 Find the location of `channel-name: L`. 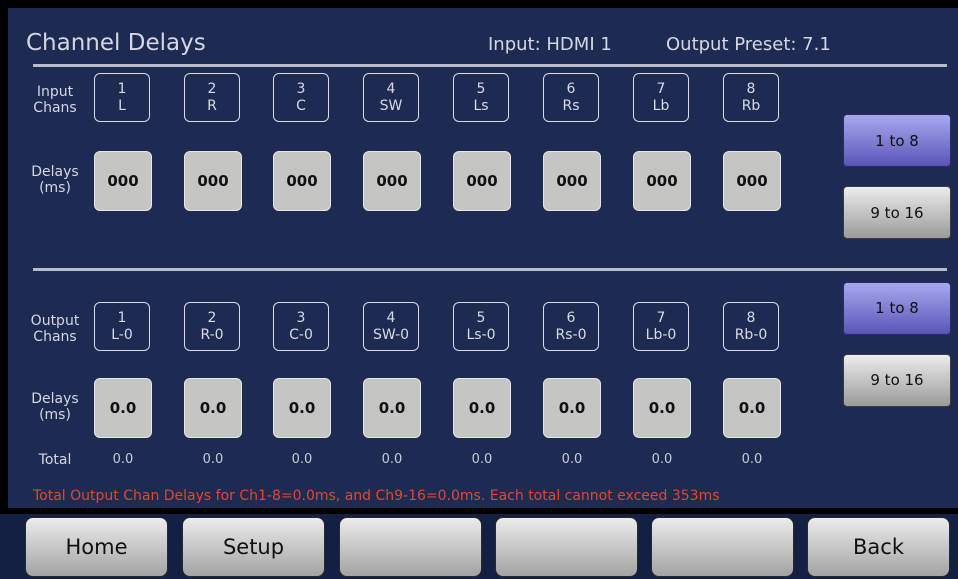

channel-name: L is located at coordinates (122, 105).